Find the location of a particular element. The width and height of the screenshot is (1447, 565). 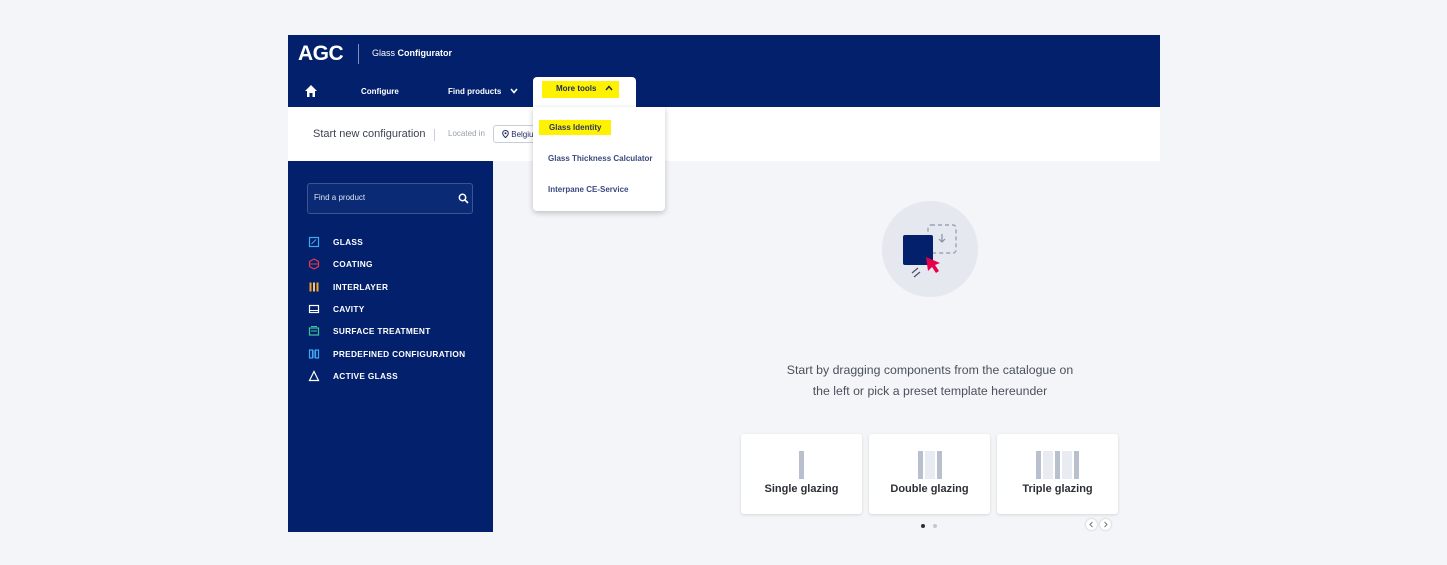

category-cavity: CAVITY is located at coordinates (398, 309).